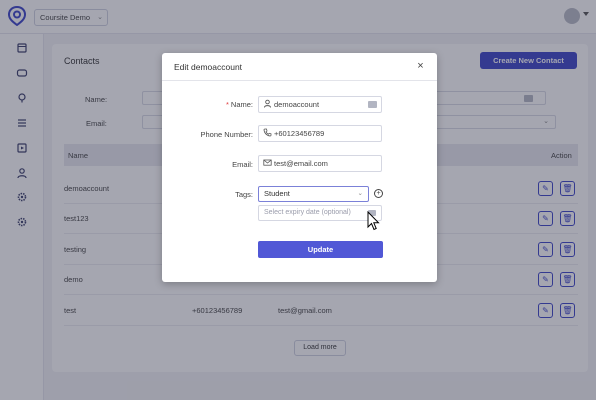 This screenshot has height=400, width=596. What do you see at coordinates (267, 162) in the screenshot?
I see `mail-icon` at bounding box center [267, 162].